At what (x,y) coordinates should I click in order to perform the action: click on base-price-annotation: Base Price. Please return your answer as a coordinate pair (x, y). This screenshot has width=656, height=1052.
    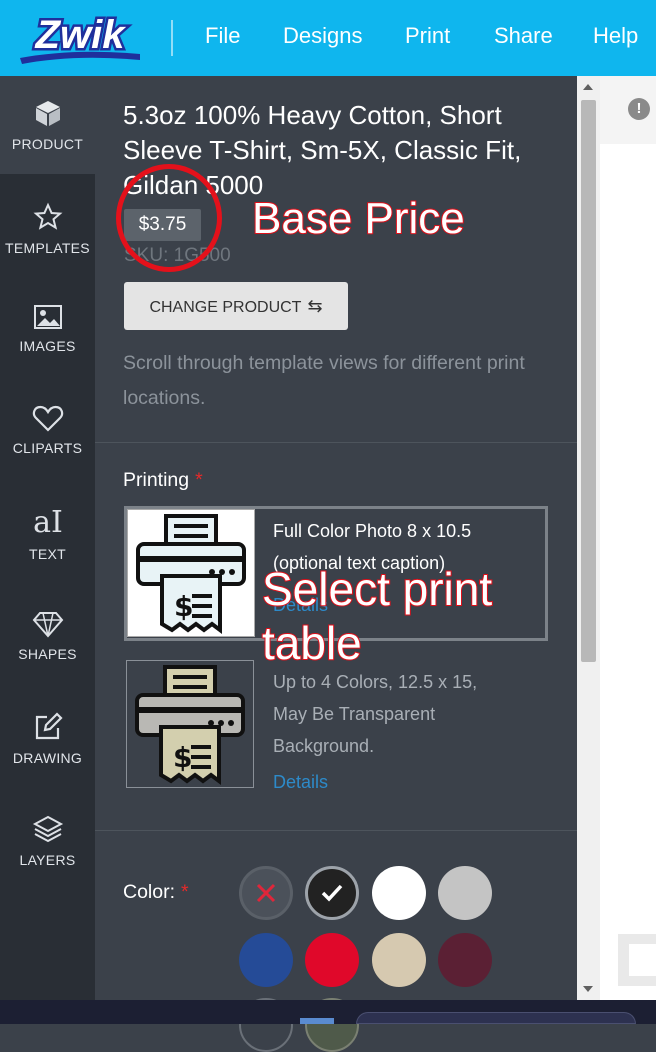
    Looking at the image, I should click on (358, 218).